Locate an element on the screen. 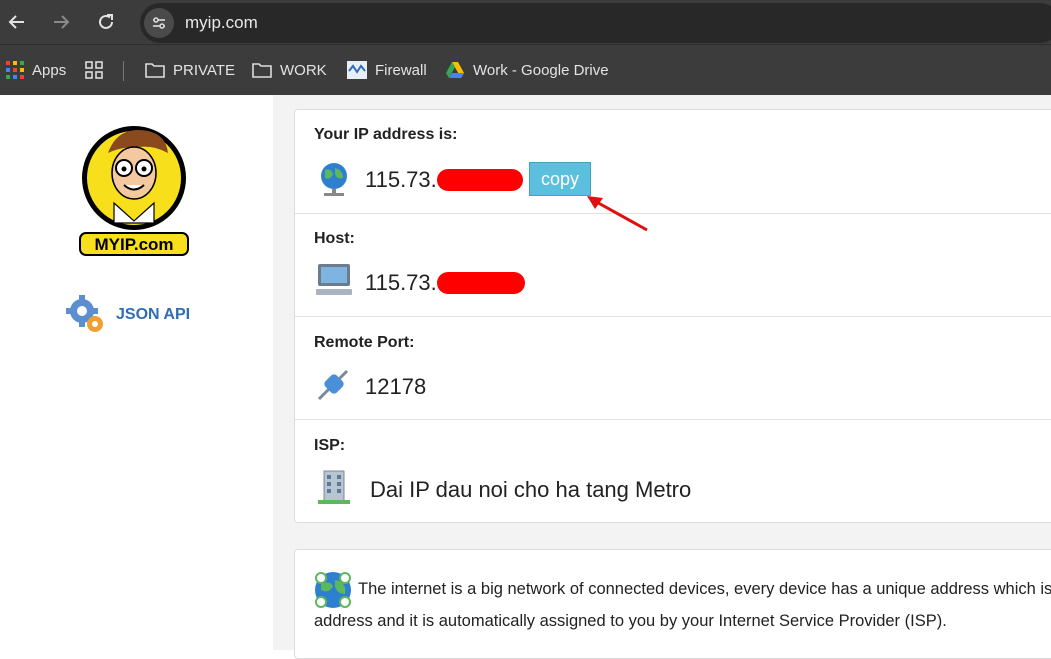 The width and height of the screenshot is (1051, 659). tune-icon is located at coordinates (159, 23).